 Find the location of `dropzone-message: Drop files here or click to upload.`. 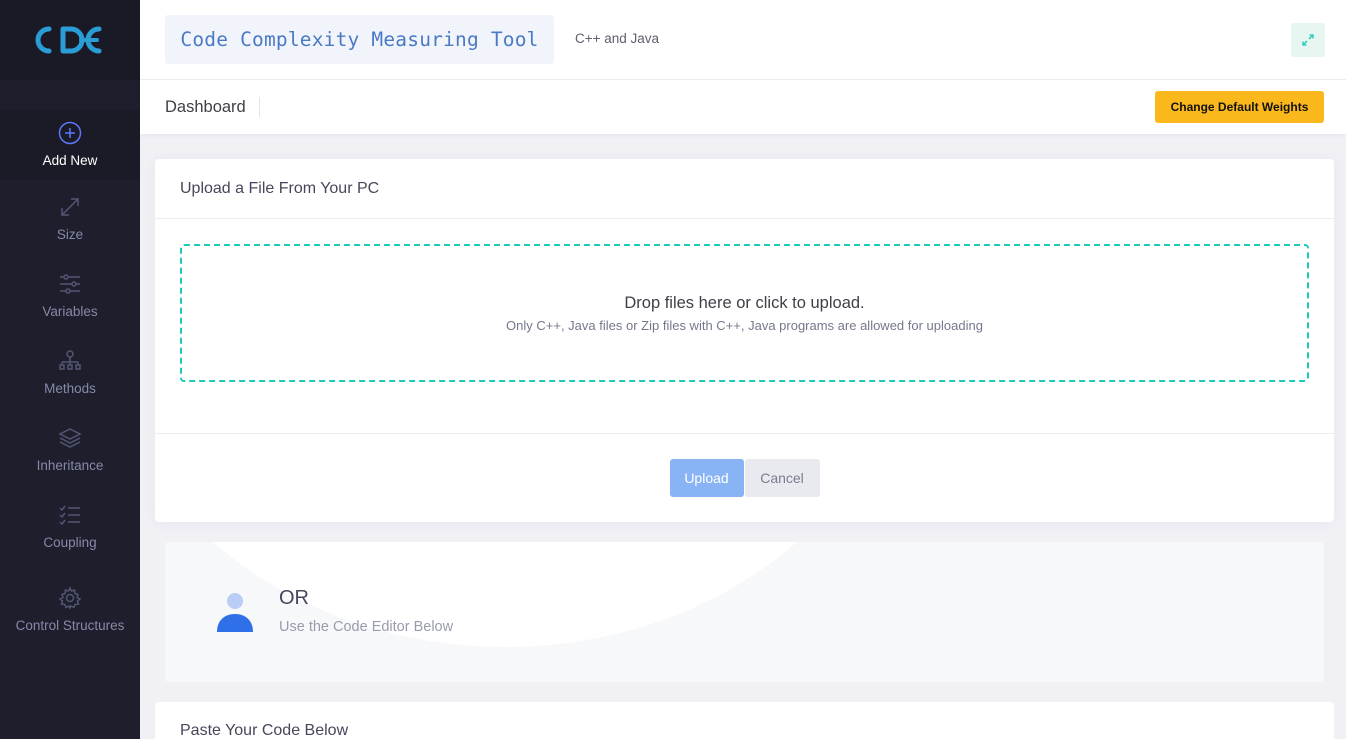

dropzone-message: Drop files here or click to upload. is located at coordinates (744, 302).